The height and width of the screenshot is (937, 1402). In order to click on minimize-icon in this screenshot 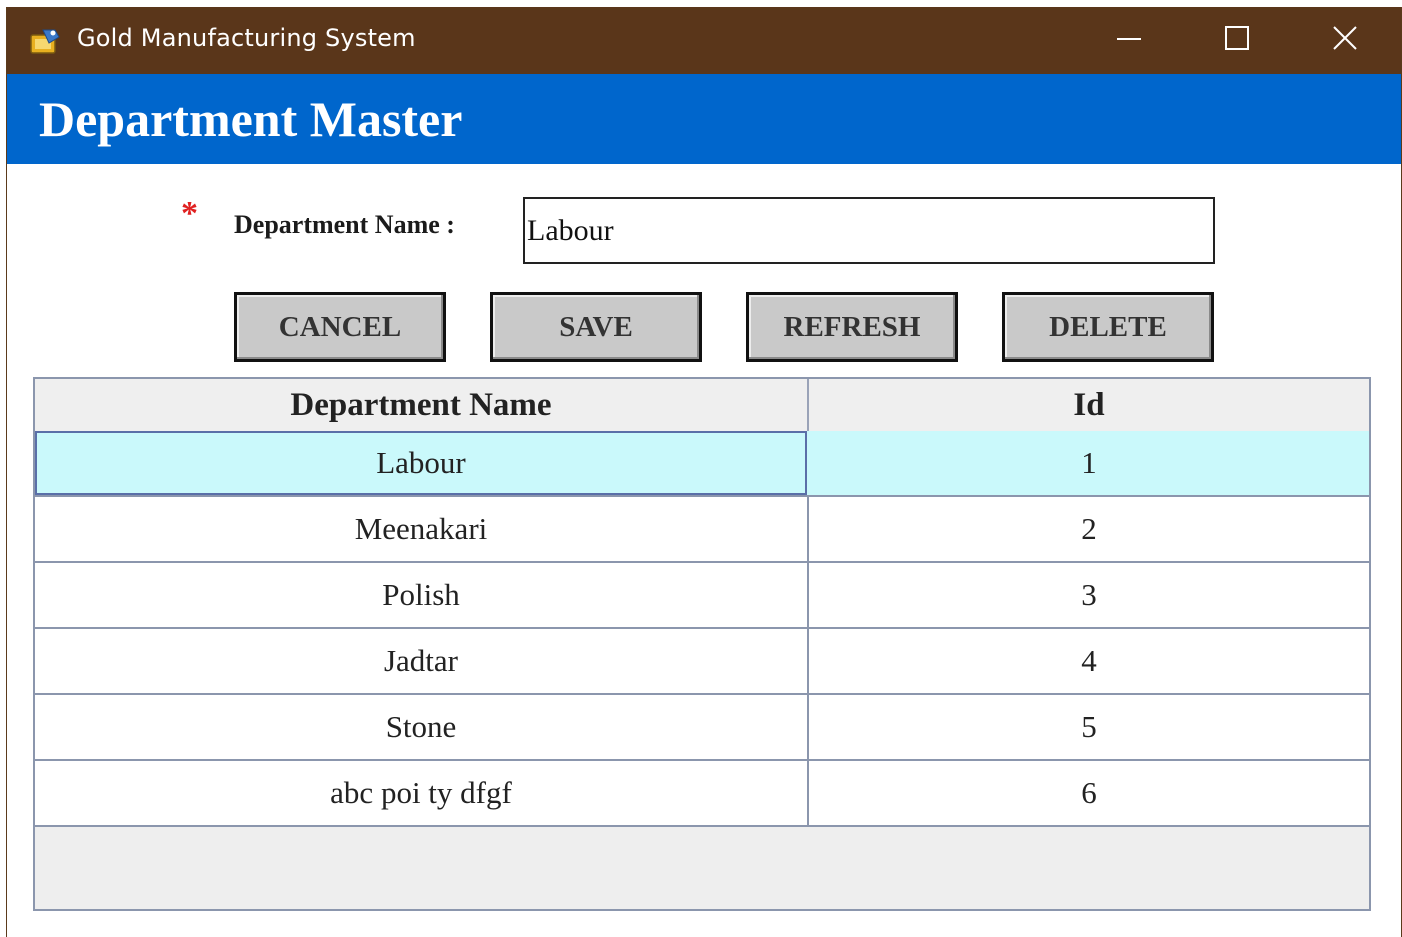, I will do `click(1129, 40)`.